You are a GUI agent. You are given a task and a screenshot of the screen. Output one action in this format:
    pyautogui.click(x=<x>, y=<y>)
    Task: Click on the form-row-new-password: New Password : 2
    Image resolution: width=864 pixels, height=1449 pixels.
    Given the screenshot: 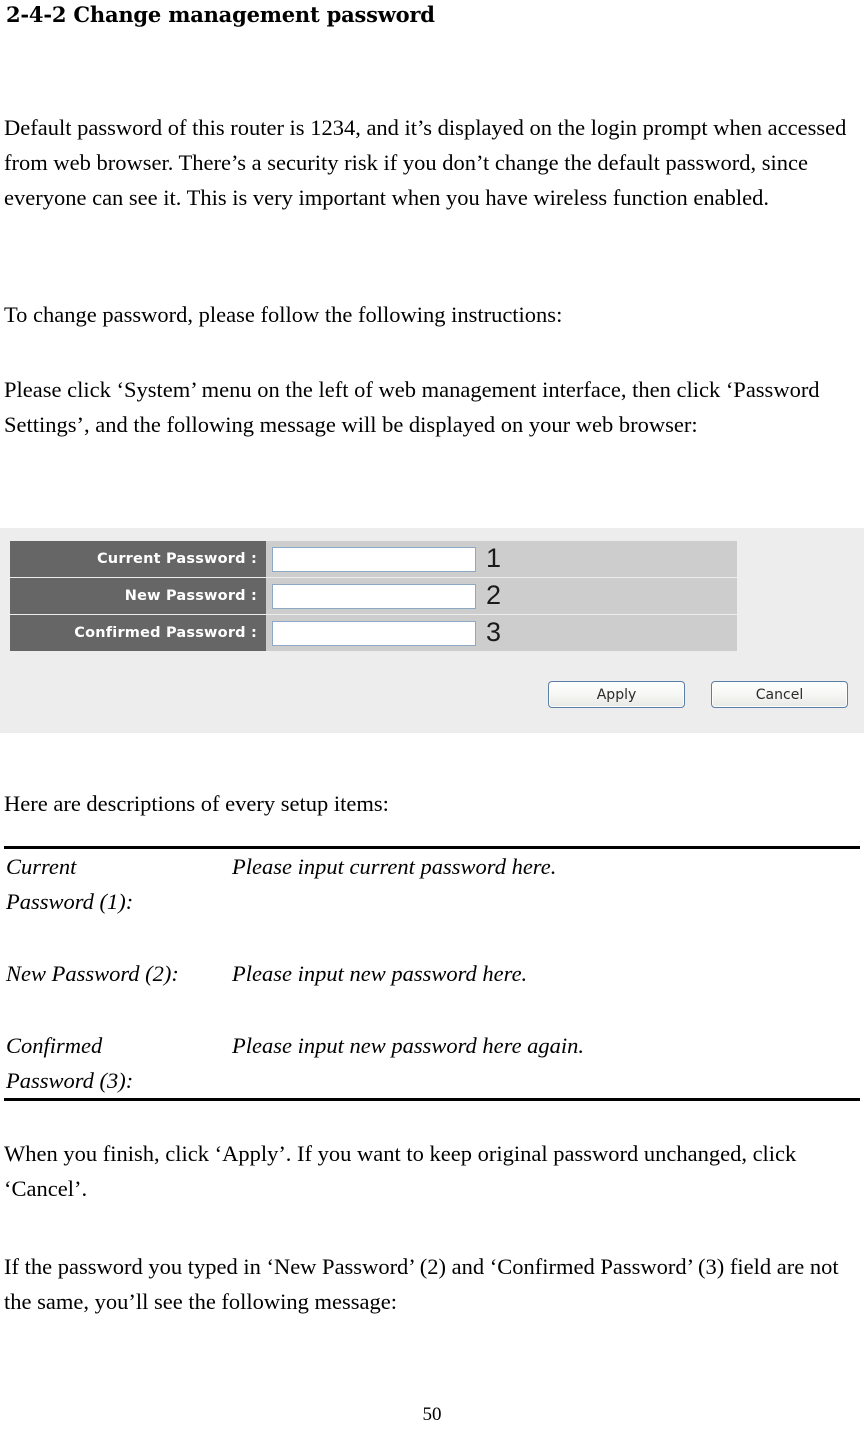 What is the action you would take?
    pyautogui.click(x=373, y=596)
    